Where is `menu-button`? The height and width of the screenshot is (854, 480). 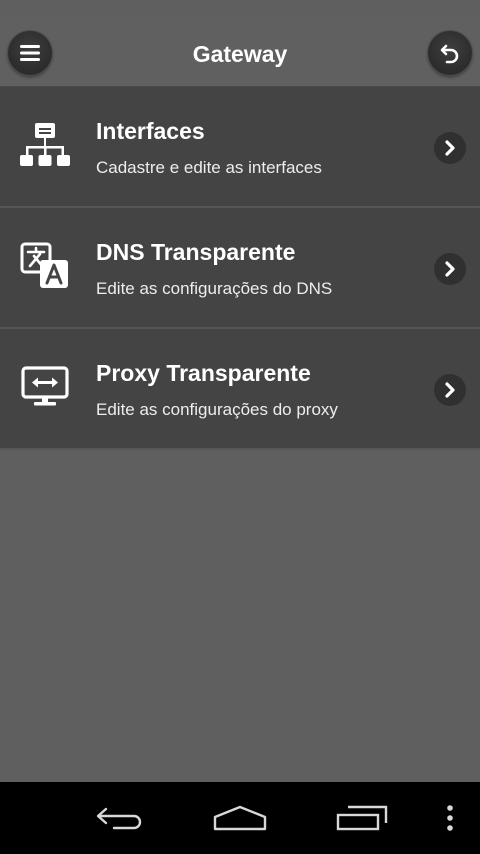 menu-button is located at coordinates (30, 53).